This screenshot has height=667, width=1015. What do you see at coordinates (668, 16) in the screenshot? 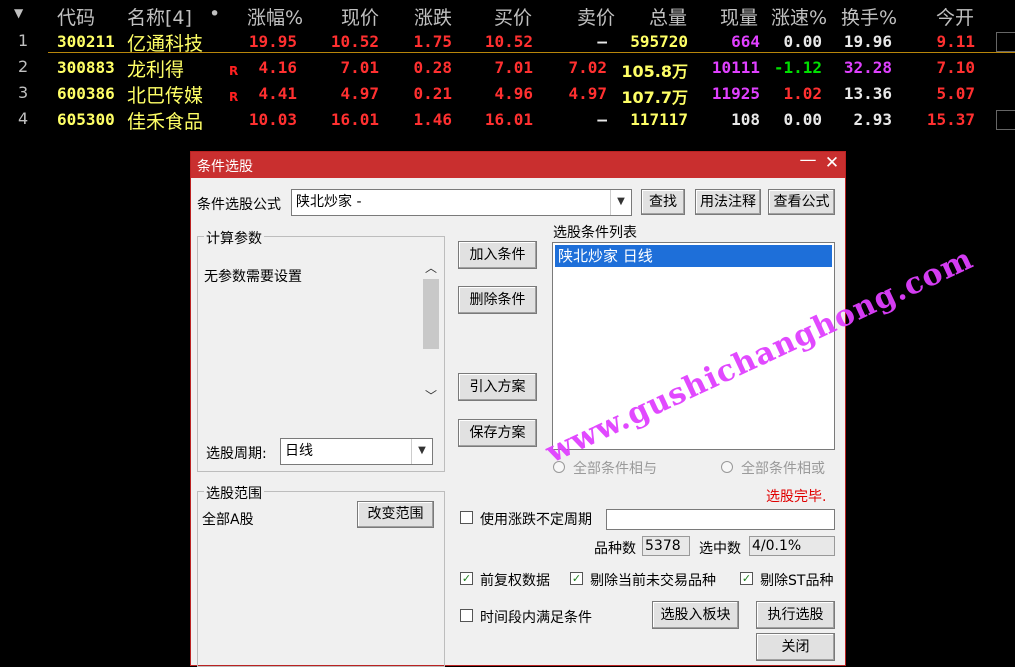
I see `col-volume: 总量` at bounding box center [668, 16].